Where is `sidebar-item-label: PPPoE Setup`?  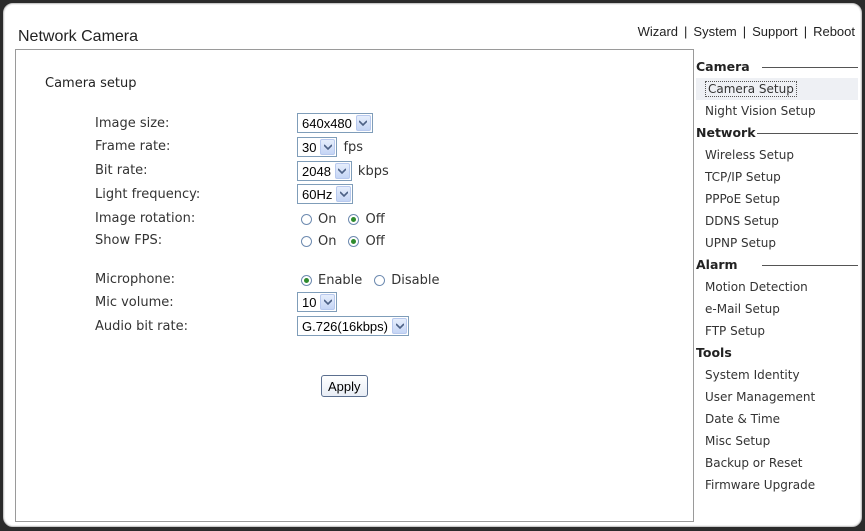
sidebar-item-label: PPPoE Setup is located at coordinates (742, 199).